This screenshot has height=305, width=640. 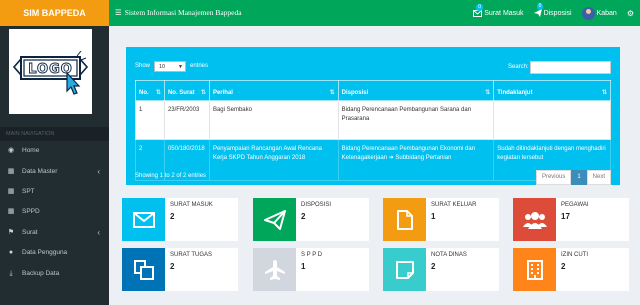 What do you see at coordinates (449, 255) in the screenshot?
I see `card-title: NOTA DINAS` at bounding box center [449, 255].